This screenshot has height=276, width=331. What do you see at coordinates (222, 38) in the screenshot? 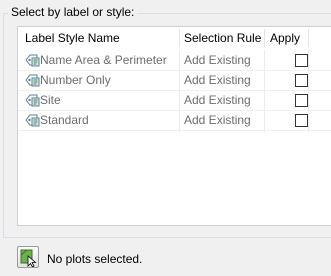
I see `column-header-selection-rule: Selection Rule` at bounding box center [222, 38].